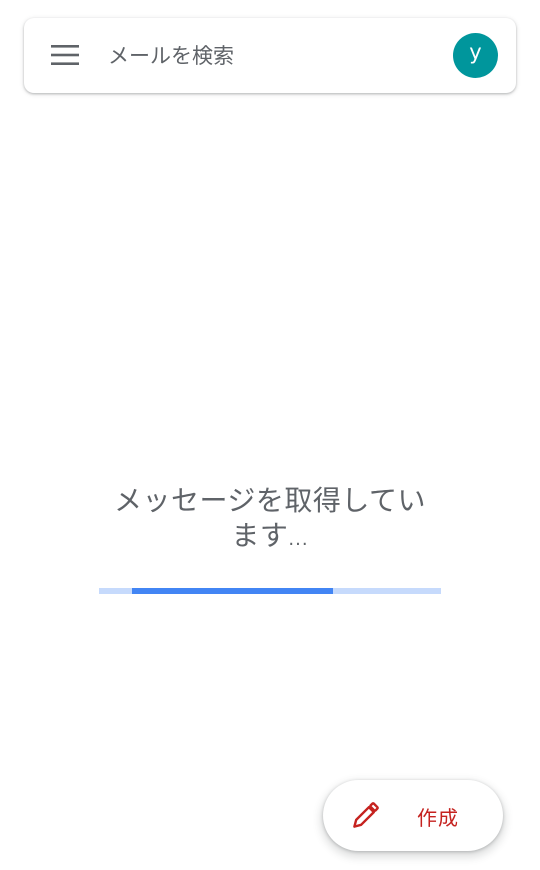  I want to click on search-input, so click(273, 56).